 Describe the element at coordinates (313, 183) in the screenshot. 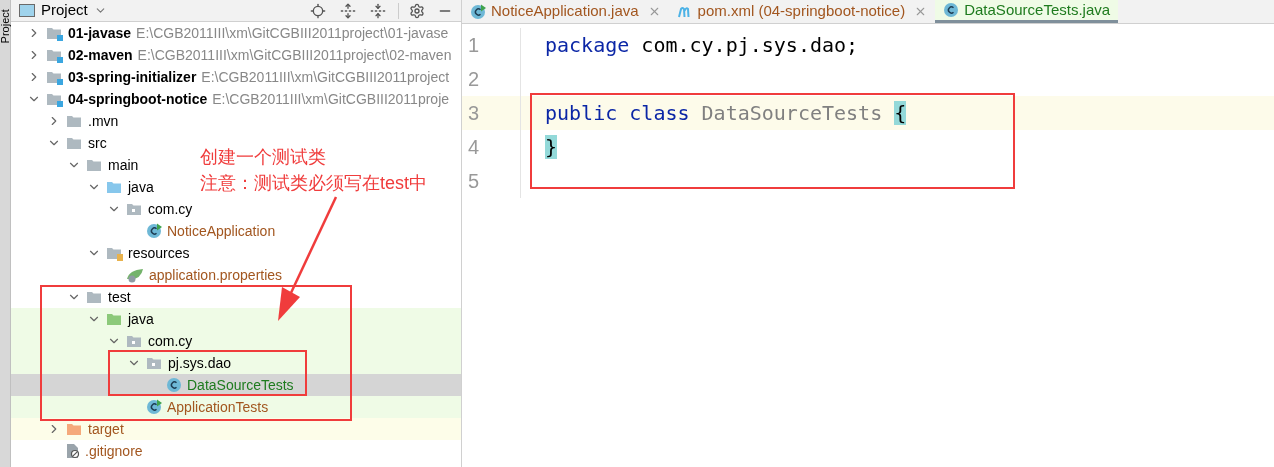

I see `annotation-text: 注意：测试类必须写在test中` at that location.